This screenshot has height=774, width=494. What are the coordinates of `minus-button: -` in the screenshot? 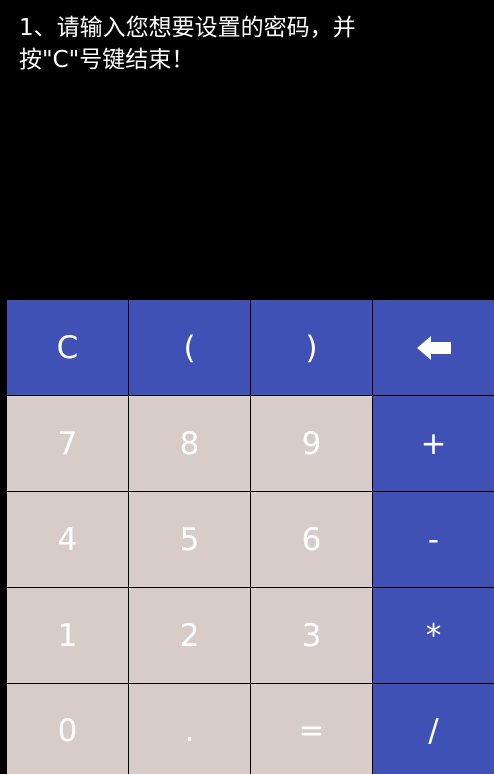 It's located at (433, 539).